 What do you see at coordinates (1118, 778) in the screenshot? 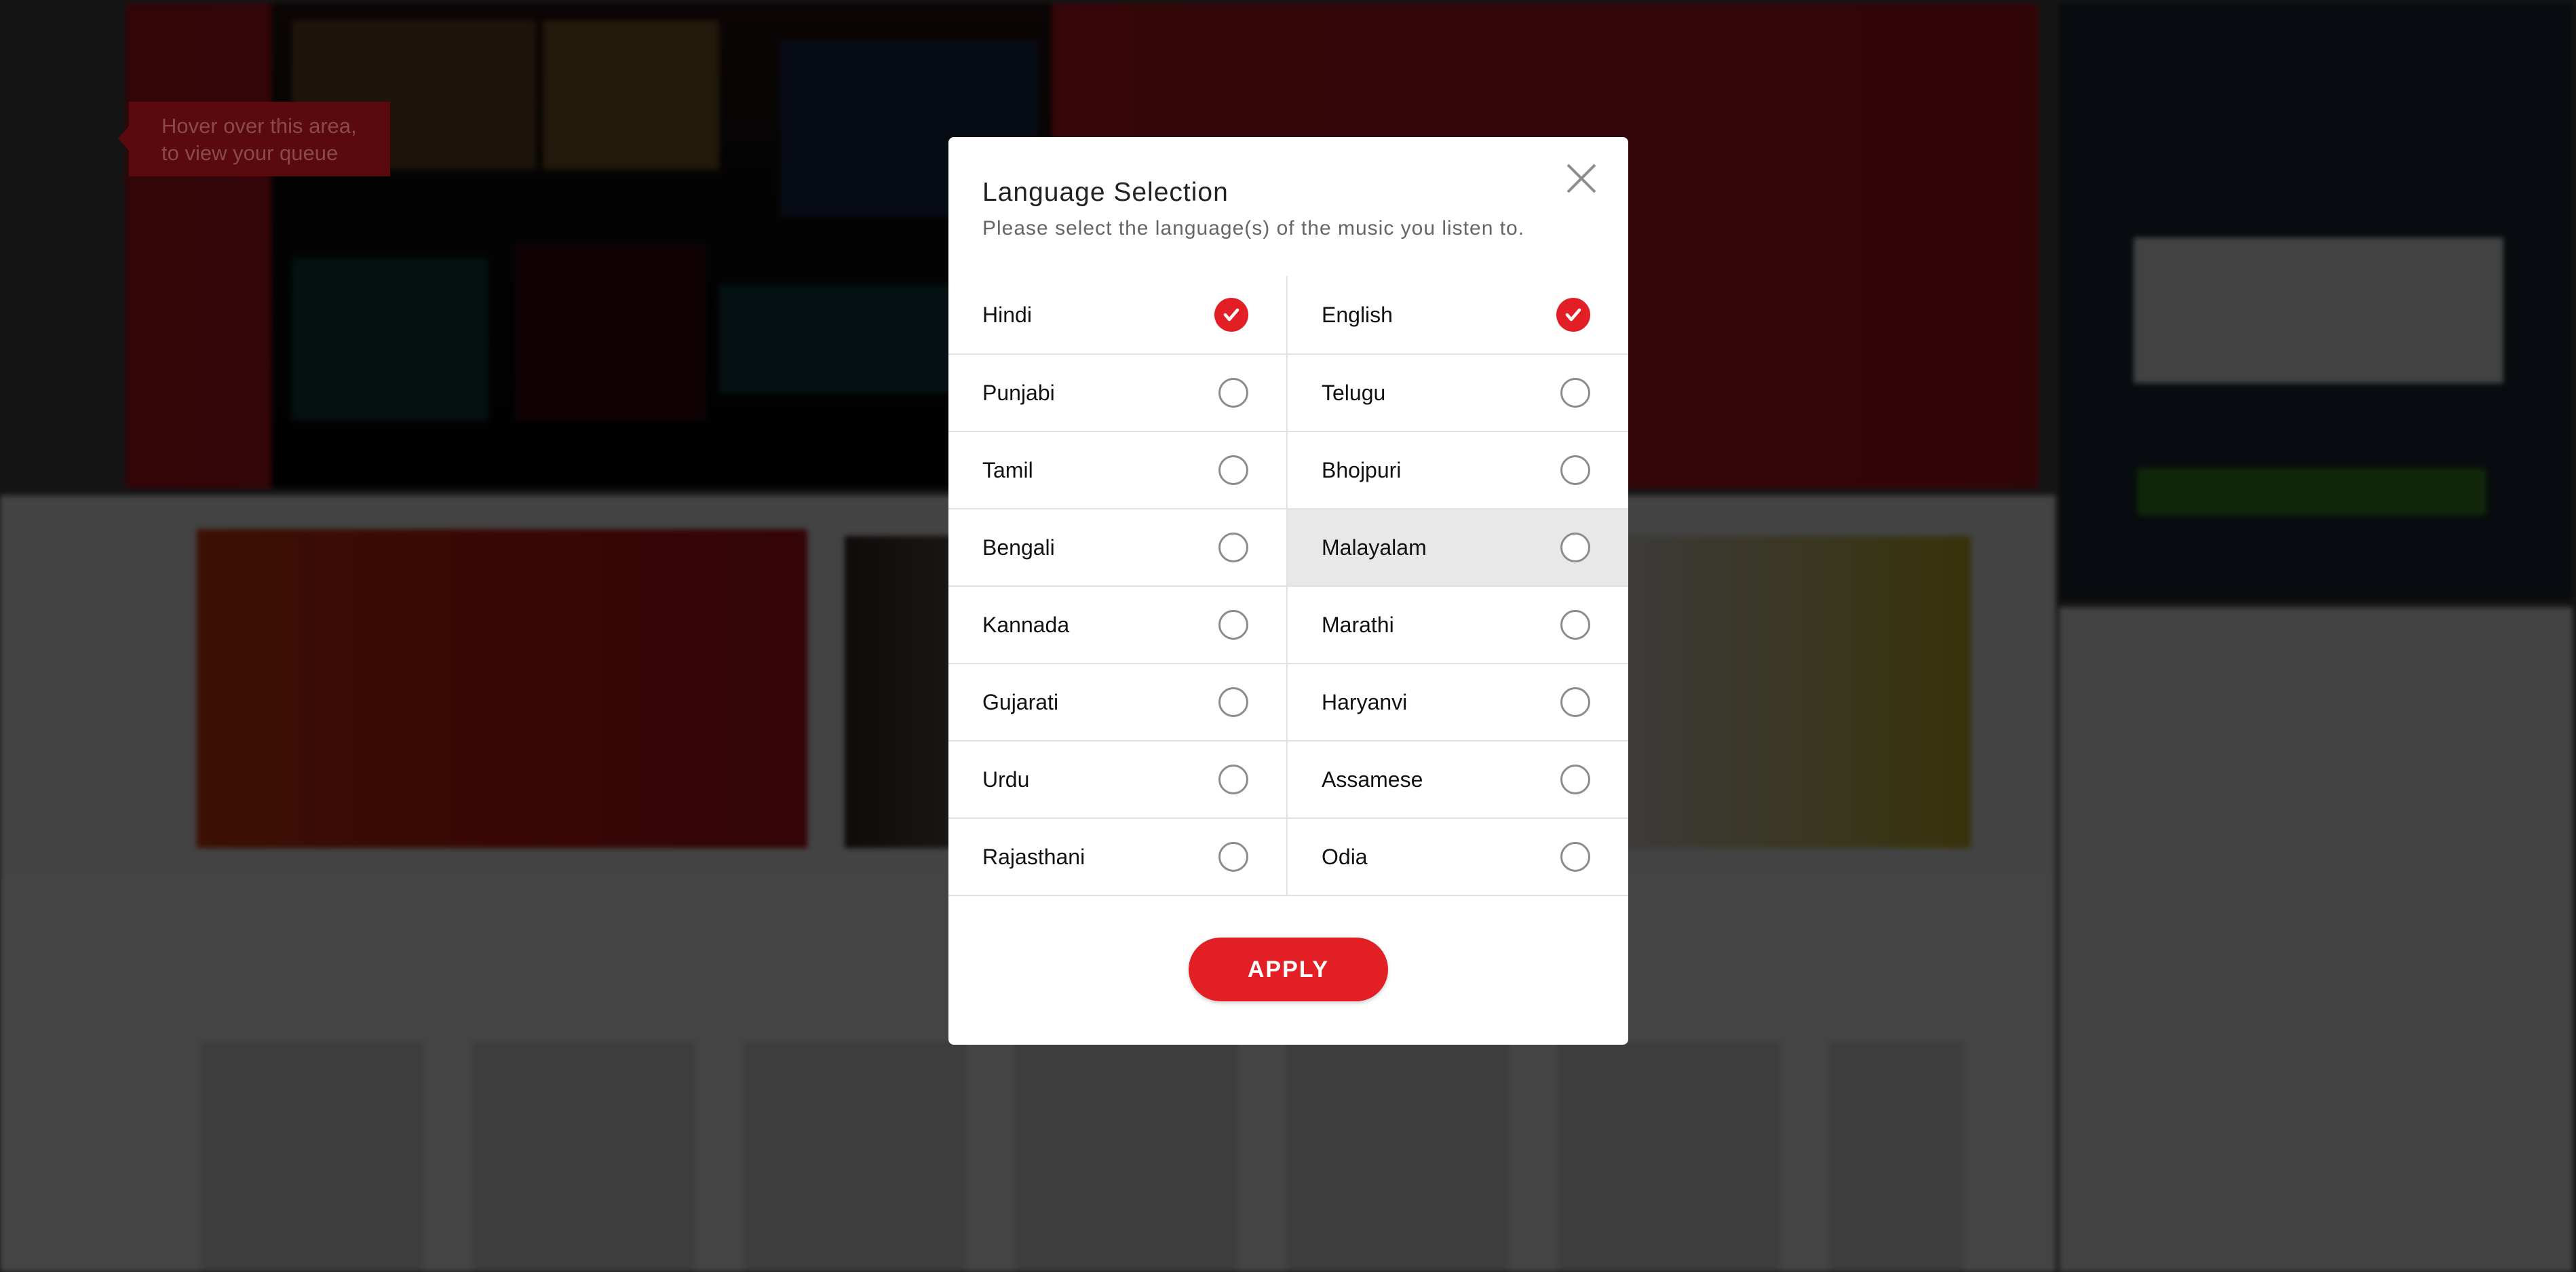
I see `language-option-urdu: Urdu` at bounding box center [1118, 778].